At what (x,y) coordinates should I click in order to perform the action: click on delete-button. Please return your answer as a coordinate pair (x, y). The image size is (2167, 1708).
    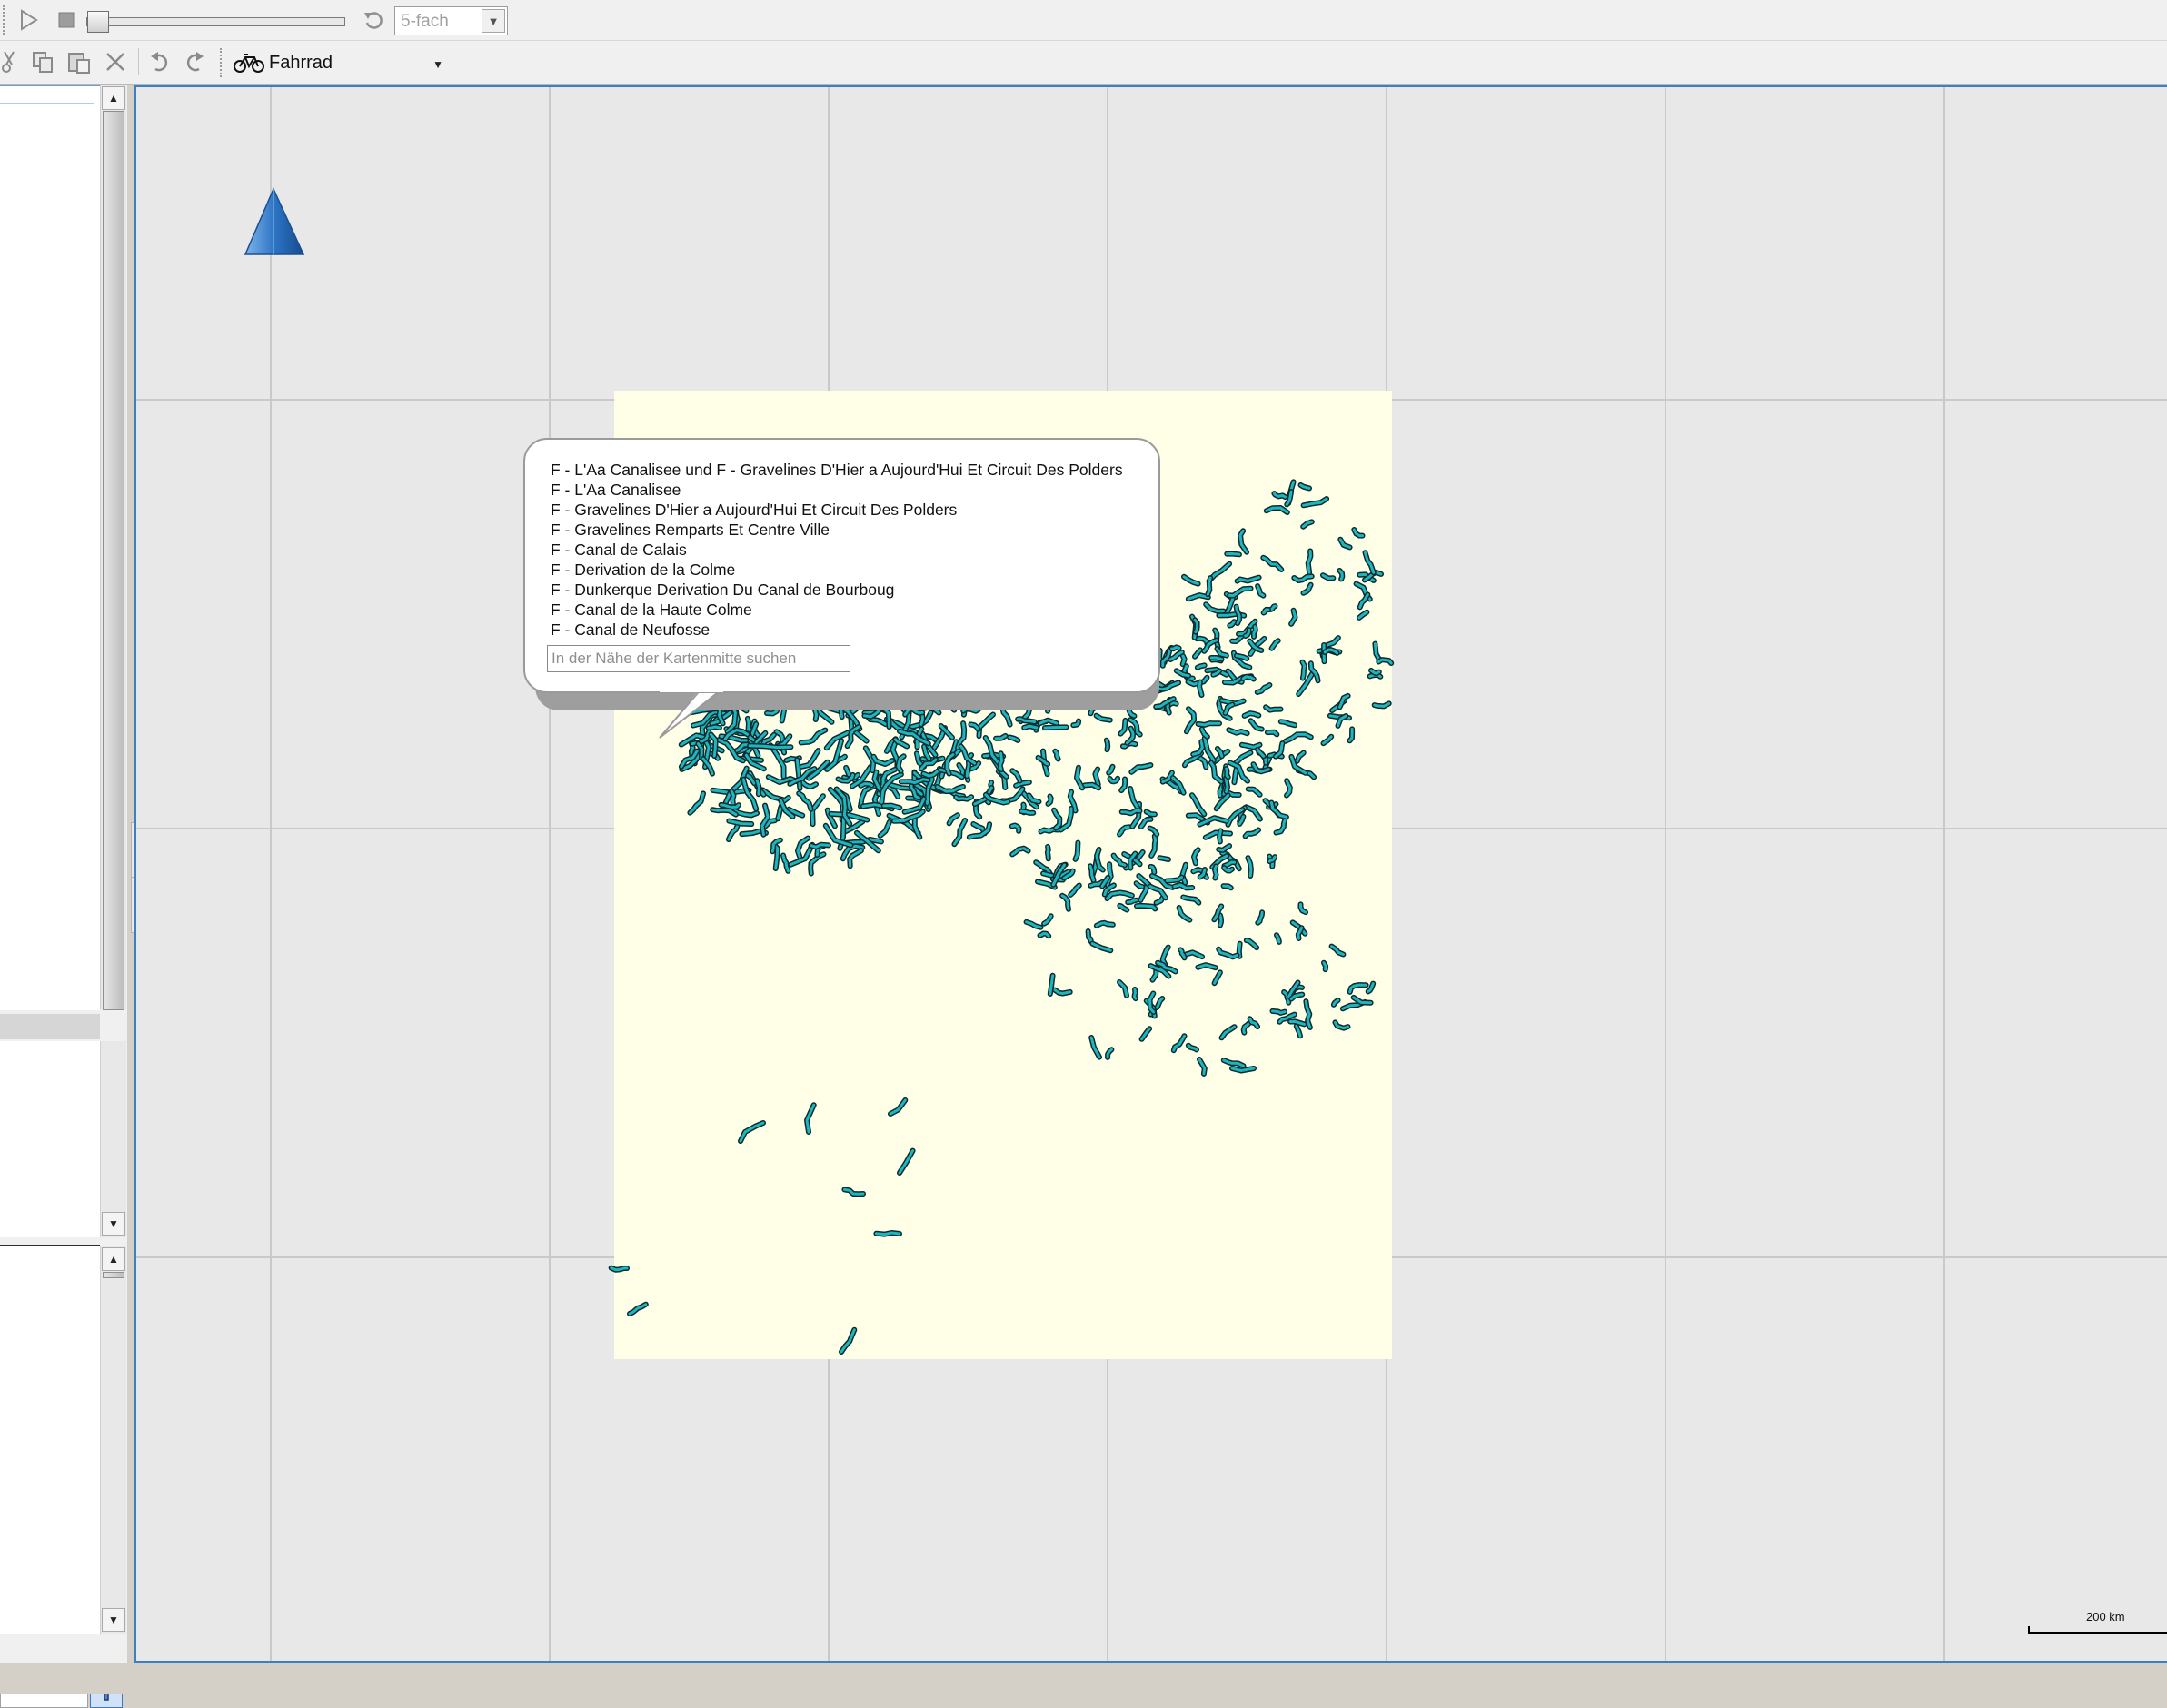
    Looking at the image, I should click on (115, 61).